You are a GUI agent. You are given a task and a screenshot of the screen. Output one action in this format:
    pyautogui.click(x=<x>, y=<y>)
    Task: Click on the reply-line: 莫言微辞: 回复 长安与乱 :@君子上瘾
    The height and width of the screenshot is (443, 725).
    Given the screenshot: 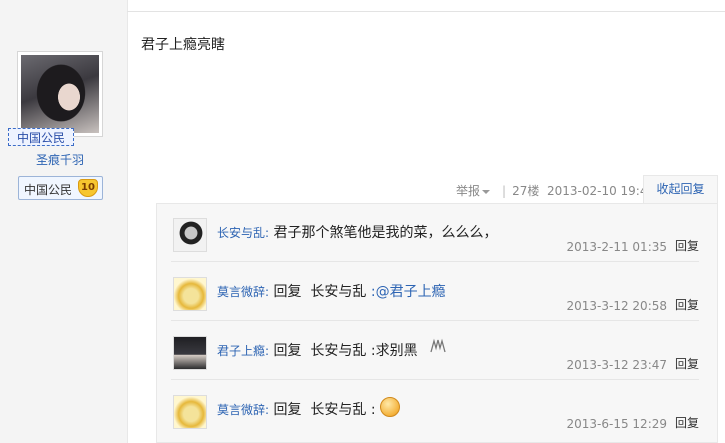 What is the action you would take?
    pyautogui.click(x=331, y=291)
    